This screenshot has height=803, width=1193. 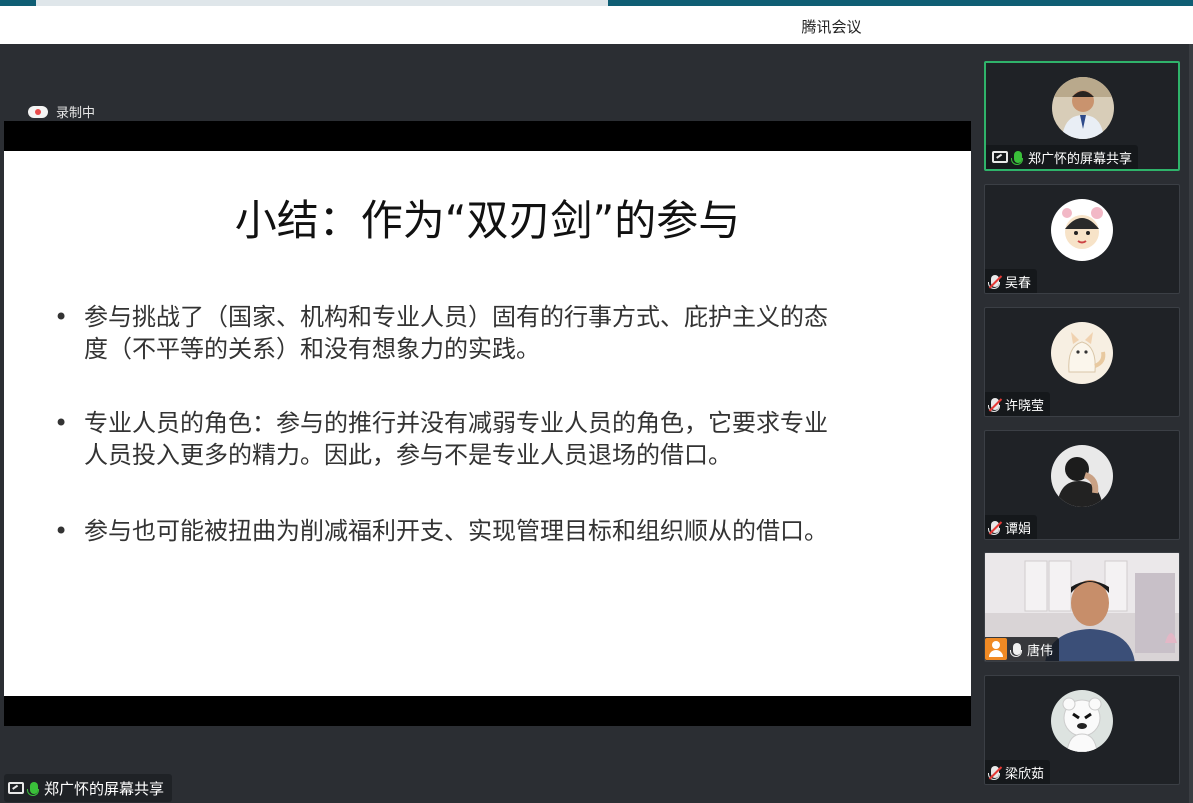 What do you see at coordinates (1018, 283) in the screenshot?
I see `participant-name: 吴春` at bounding box center [1018, 283].